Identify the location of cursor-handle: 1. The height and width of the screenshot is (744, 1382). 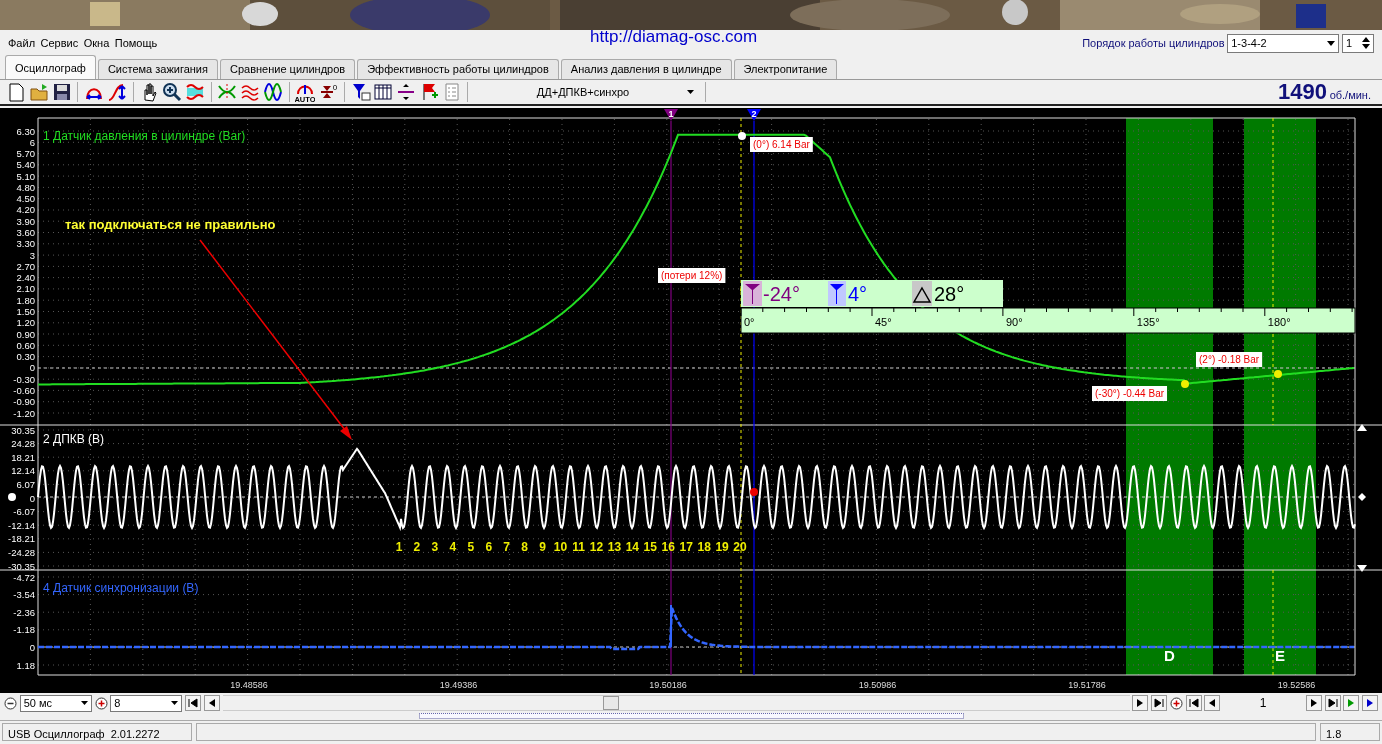
(671, 115).